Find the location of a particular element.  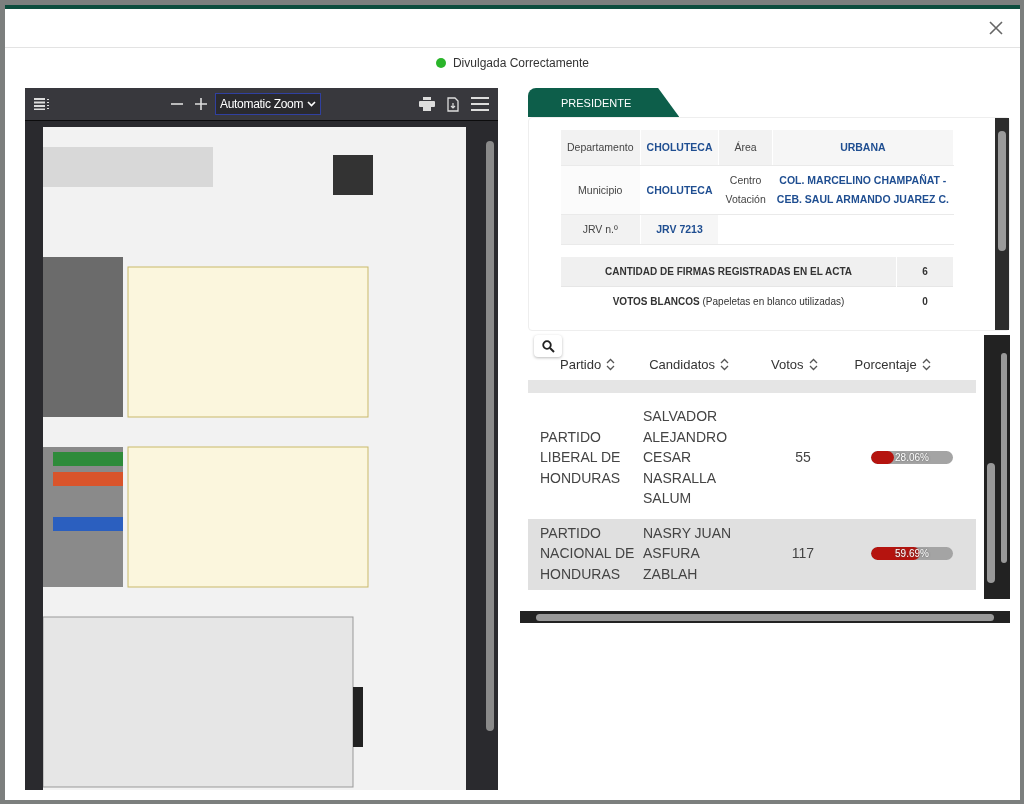

party-name: PARTIDO NACIONAL DE HONDURAS is located at coordinates (588, 553).